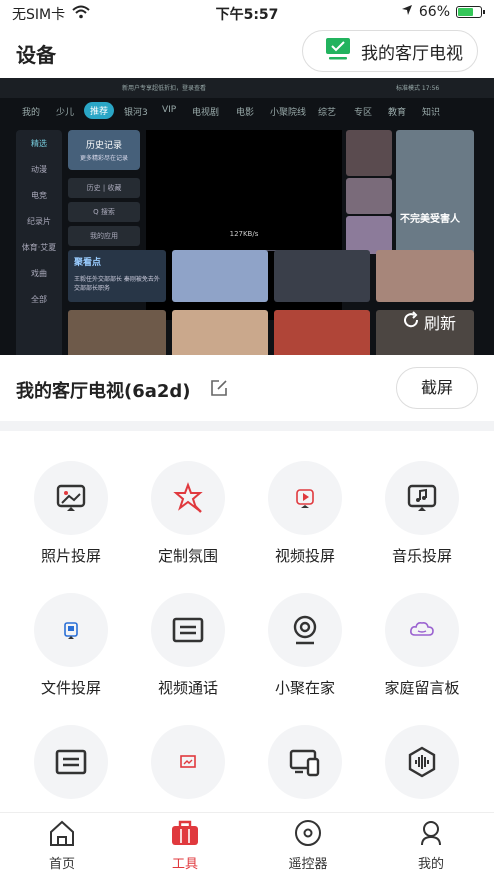 Image resolution: width=494 pixels, height=880 pixels. Describe the element at coordinates (411, 322) in the screenshot. I see `refresh-icon` at that location.